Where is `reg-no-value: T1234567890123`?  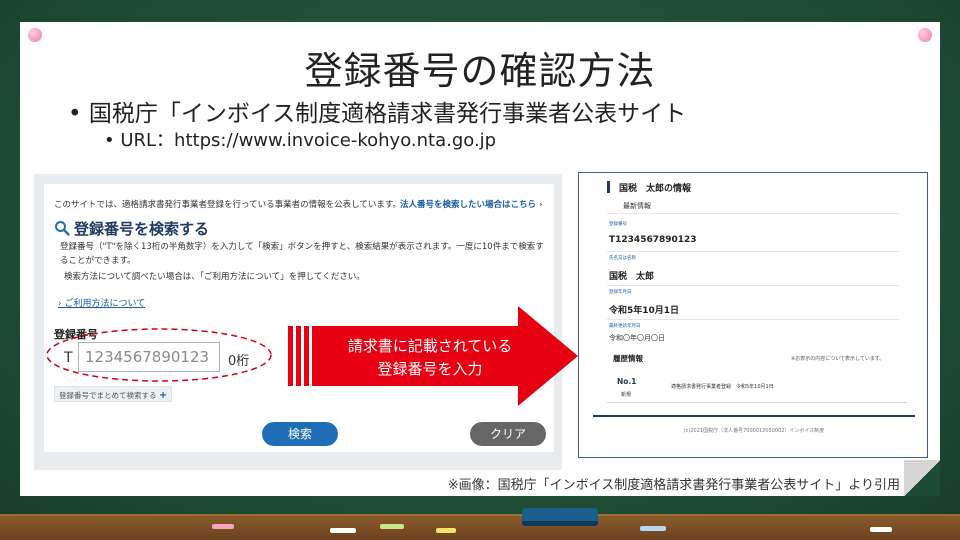 reg-no-value: T1234567890123 is located at coordinates (653, 240).